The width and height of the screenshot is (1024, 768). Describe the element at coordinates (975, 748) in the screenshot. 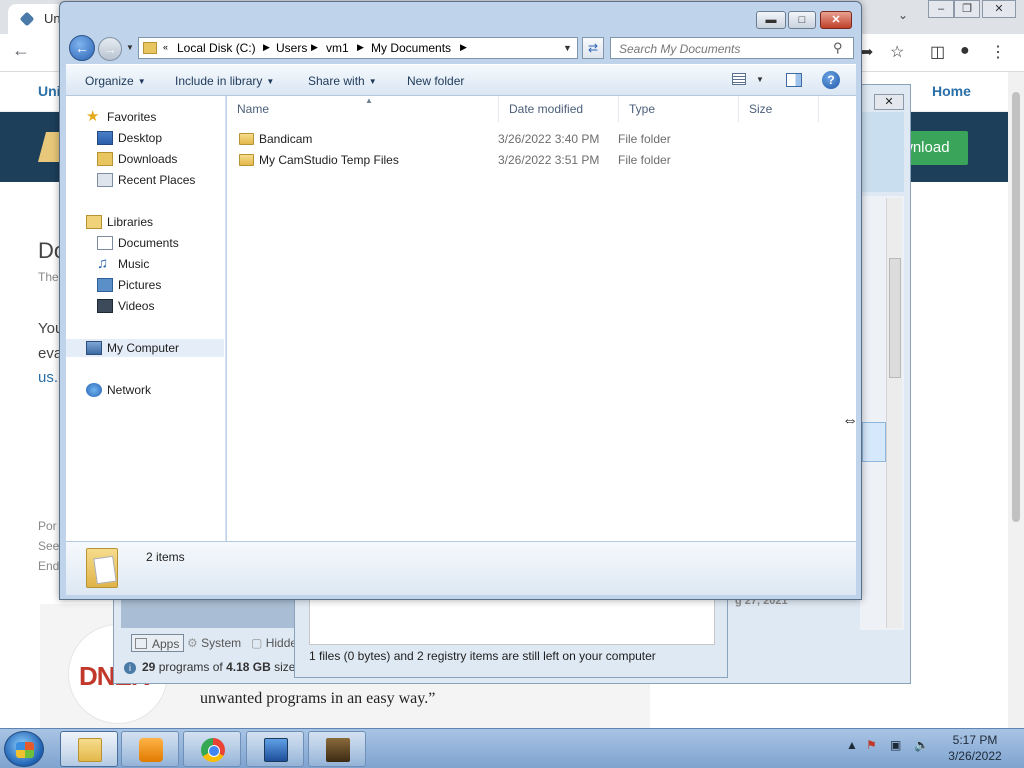

I see `system-clock: 5:17 PM 3/26/2022` at that location.